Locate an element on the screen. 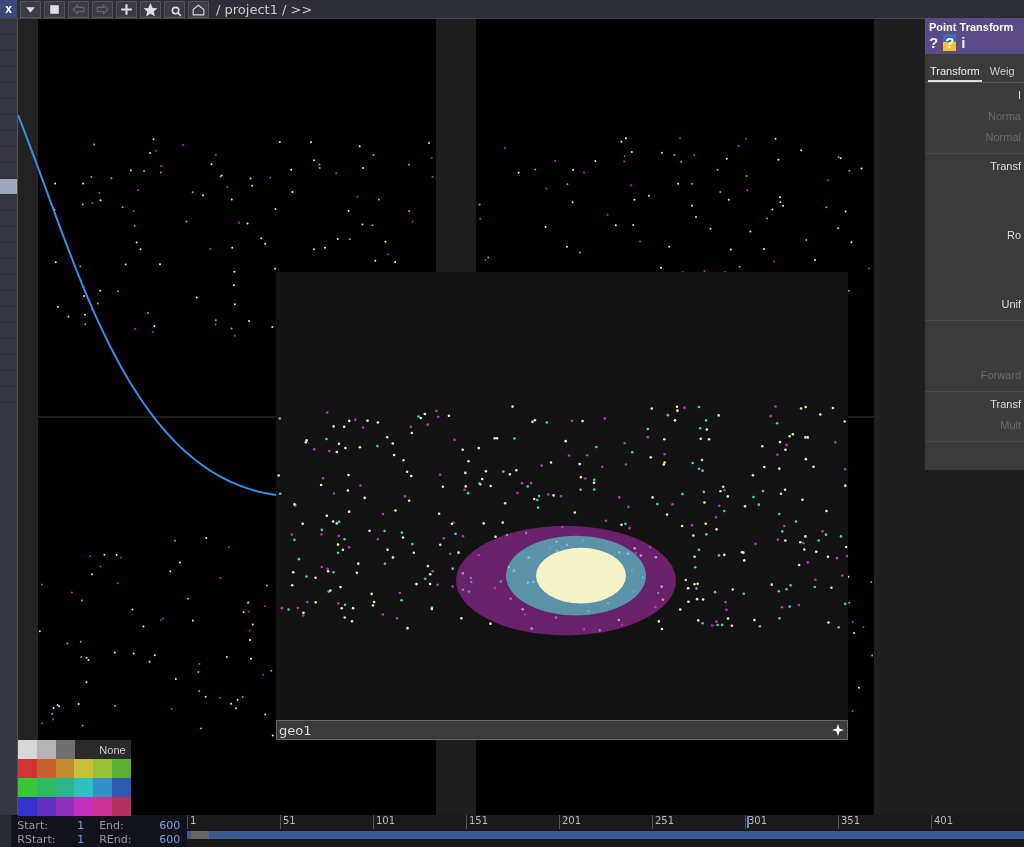  parameter-label: Ro is located at coordinates (1013, 235).